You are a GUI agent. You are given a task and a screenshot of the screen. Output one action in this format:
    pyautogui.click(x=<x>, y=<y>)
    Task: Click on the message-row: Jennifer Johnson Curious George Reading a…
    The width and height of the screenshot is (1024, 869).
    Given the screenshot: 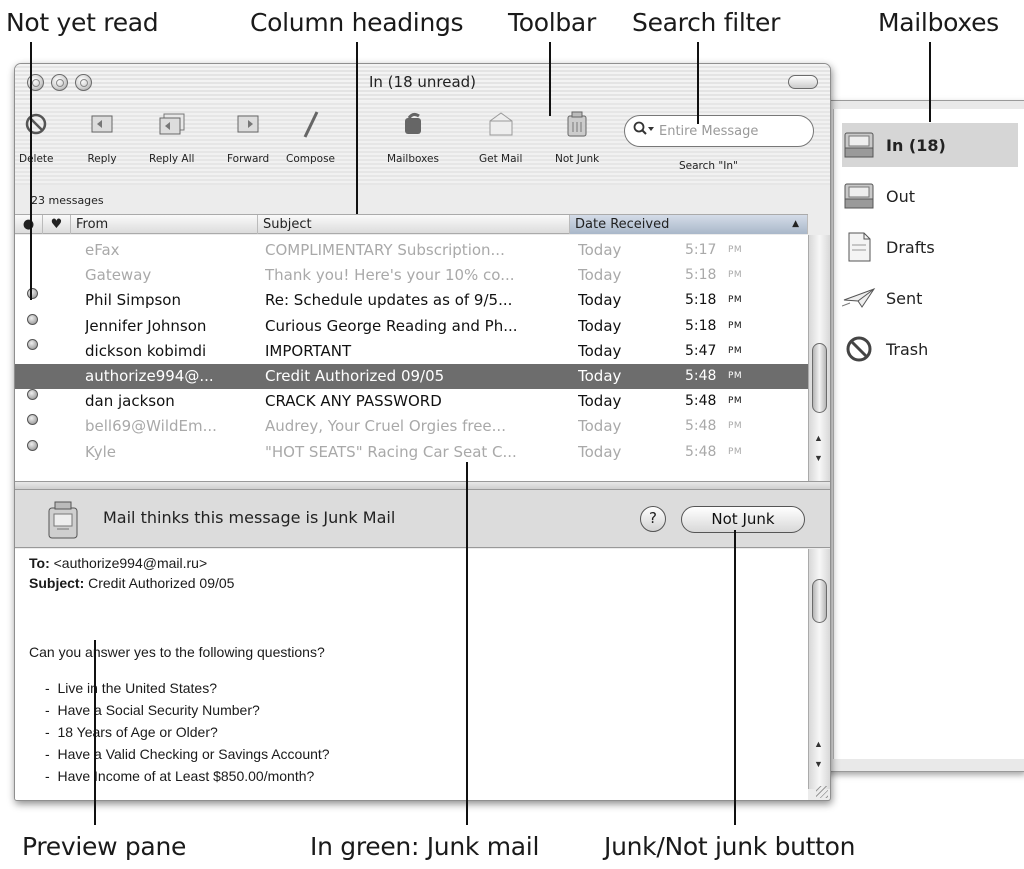 What is the action you would take?
    pyautogui.click(x=411, y=326)
    